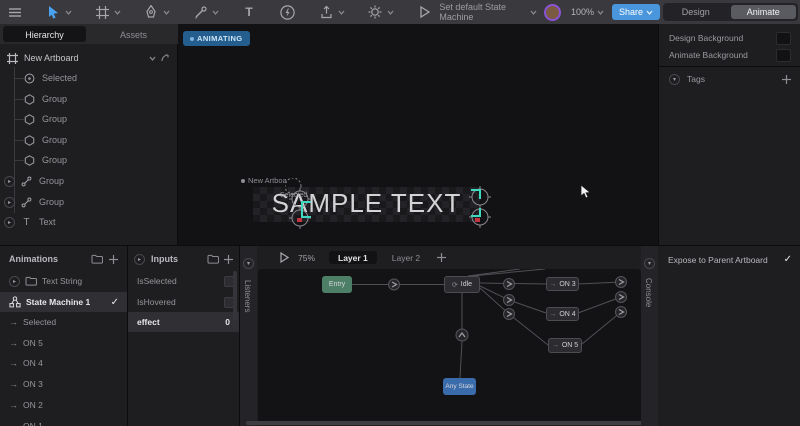 This screenshot has width=800, height=426. What do you see at coordinates (284, 257) in the screenshot?
I see `graph-play-icon` at bounding box center [284, 257].